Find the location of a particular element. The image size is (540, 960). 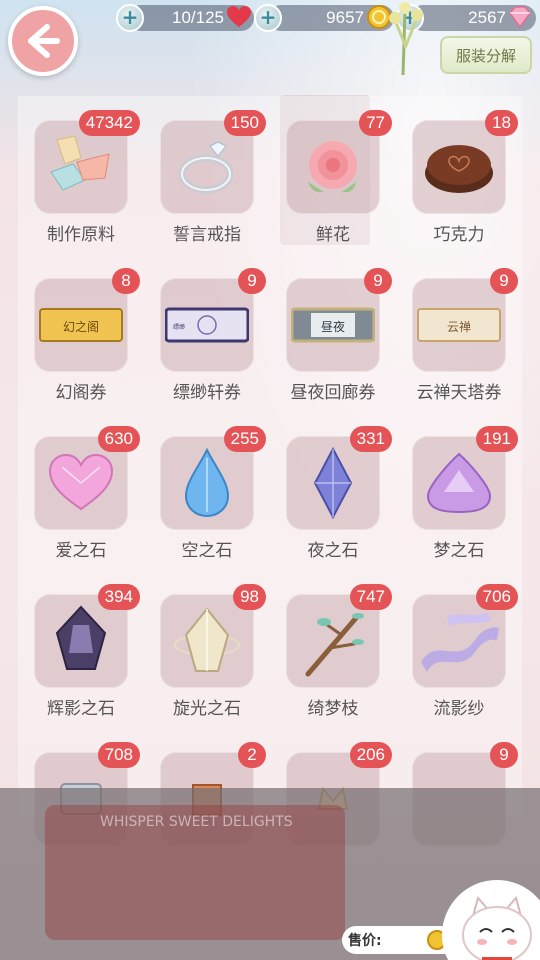

item-flowers: 77 鲜花 is located at coordinates (333, 175).